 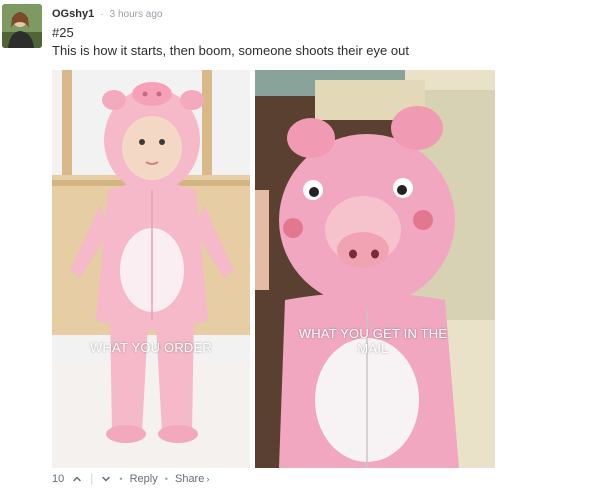 What do you see at coordinates (106, 479) in the screenshot?
I see `chevron-down-icon` at bounding box center [106, 479].